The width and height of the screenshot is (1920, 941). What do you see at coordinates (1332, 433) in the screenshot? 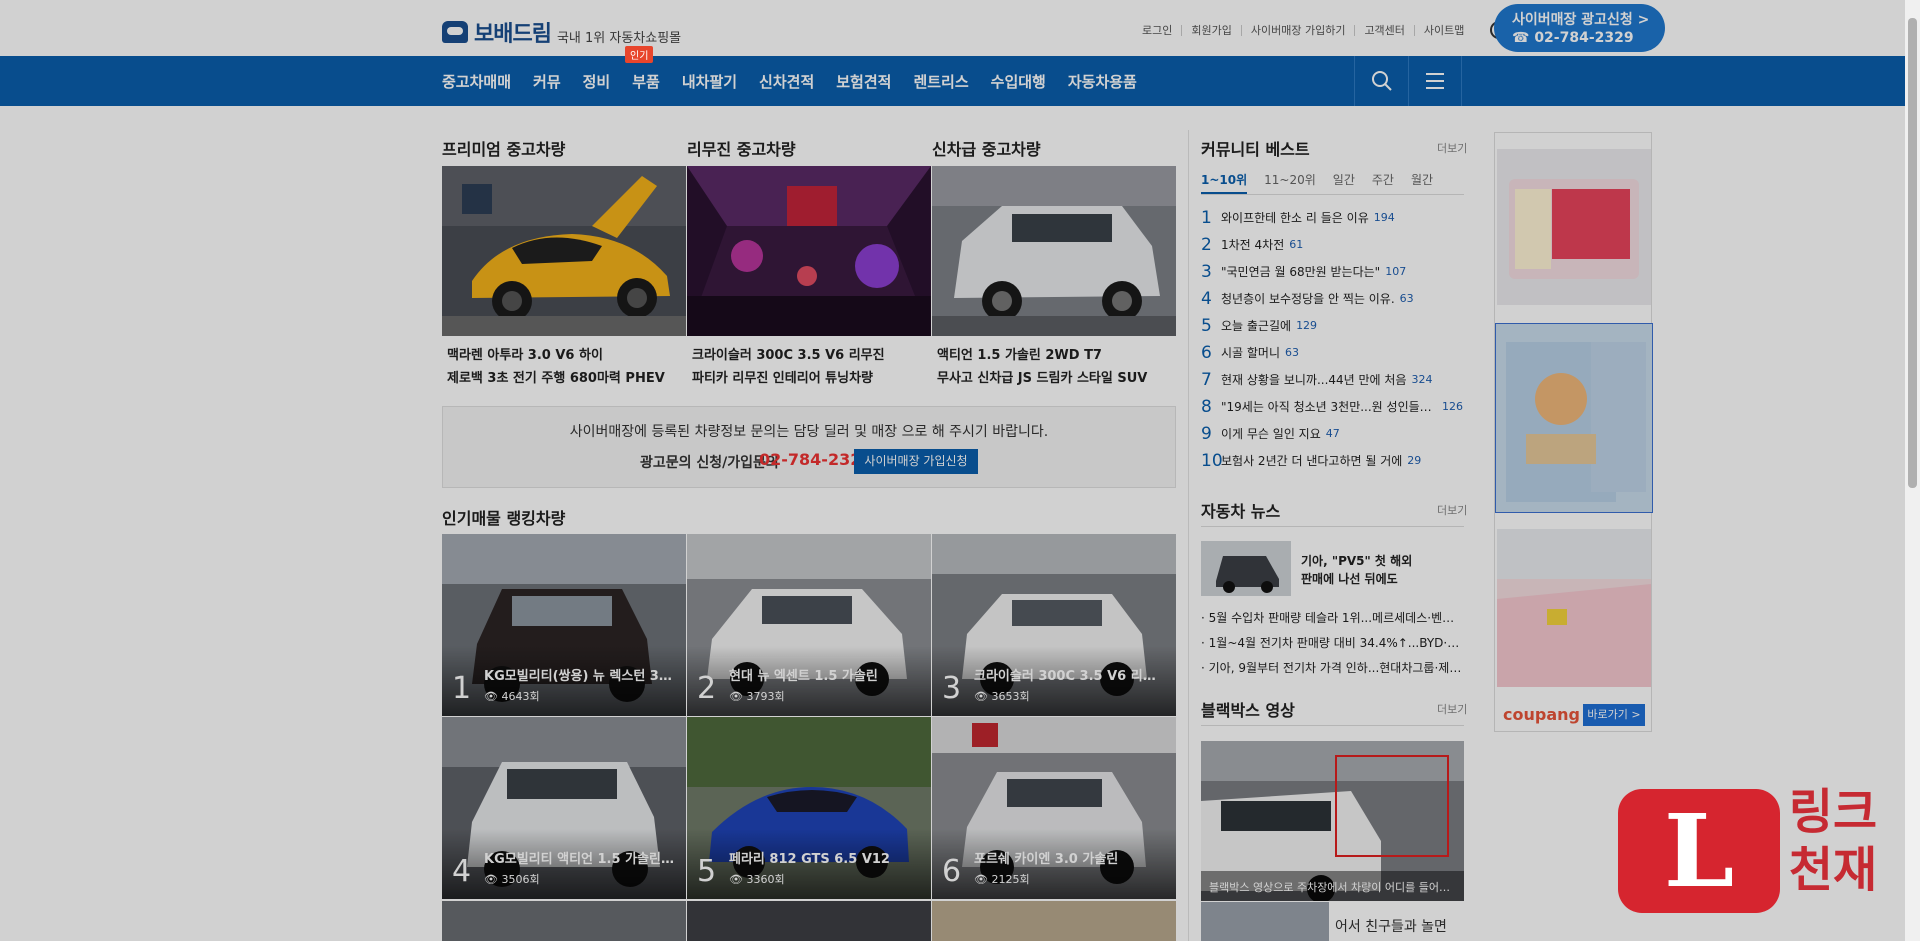
I see `list-item: 9 이게 무슨 일인 지요 47` at bounding box center [1332, 433].